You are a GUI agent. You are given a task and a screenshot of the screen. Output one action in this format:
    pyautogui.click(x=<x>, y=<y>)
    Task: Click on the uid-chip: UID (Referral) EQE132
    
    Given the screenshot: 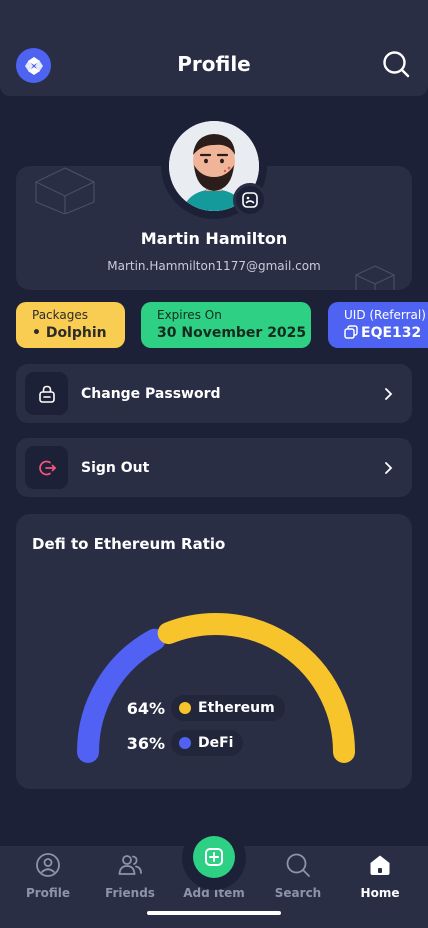 What is the action you would take?
    pyautogui.click(x=378, y=325)
    